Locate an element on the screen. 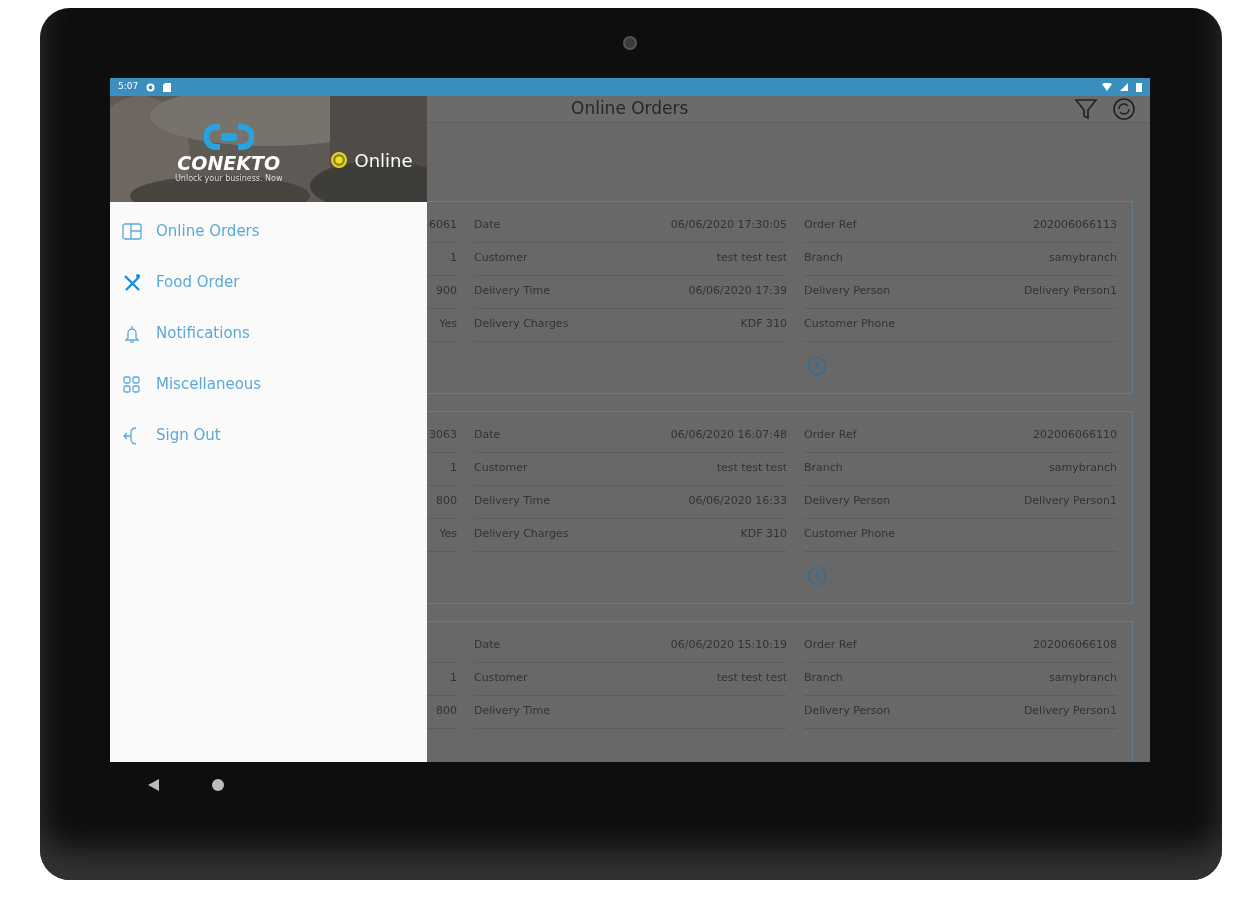 This screenshot has width=1259, height=900. brand-name: CONEKTO is located at coordinates (229, 163).